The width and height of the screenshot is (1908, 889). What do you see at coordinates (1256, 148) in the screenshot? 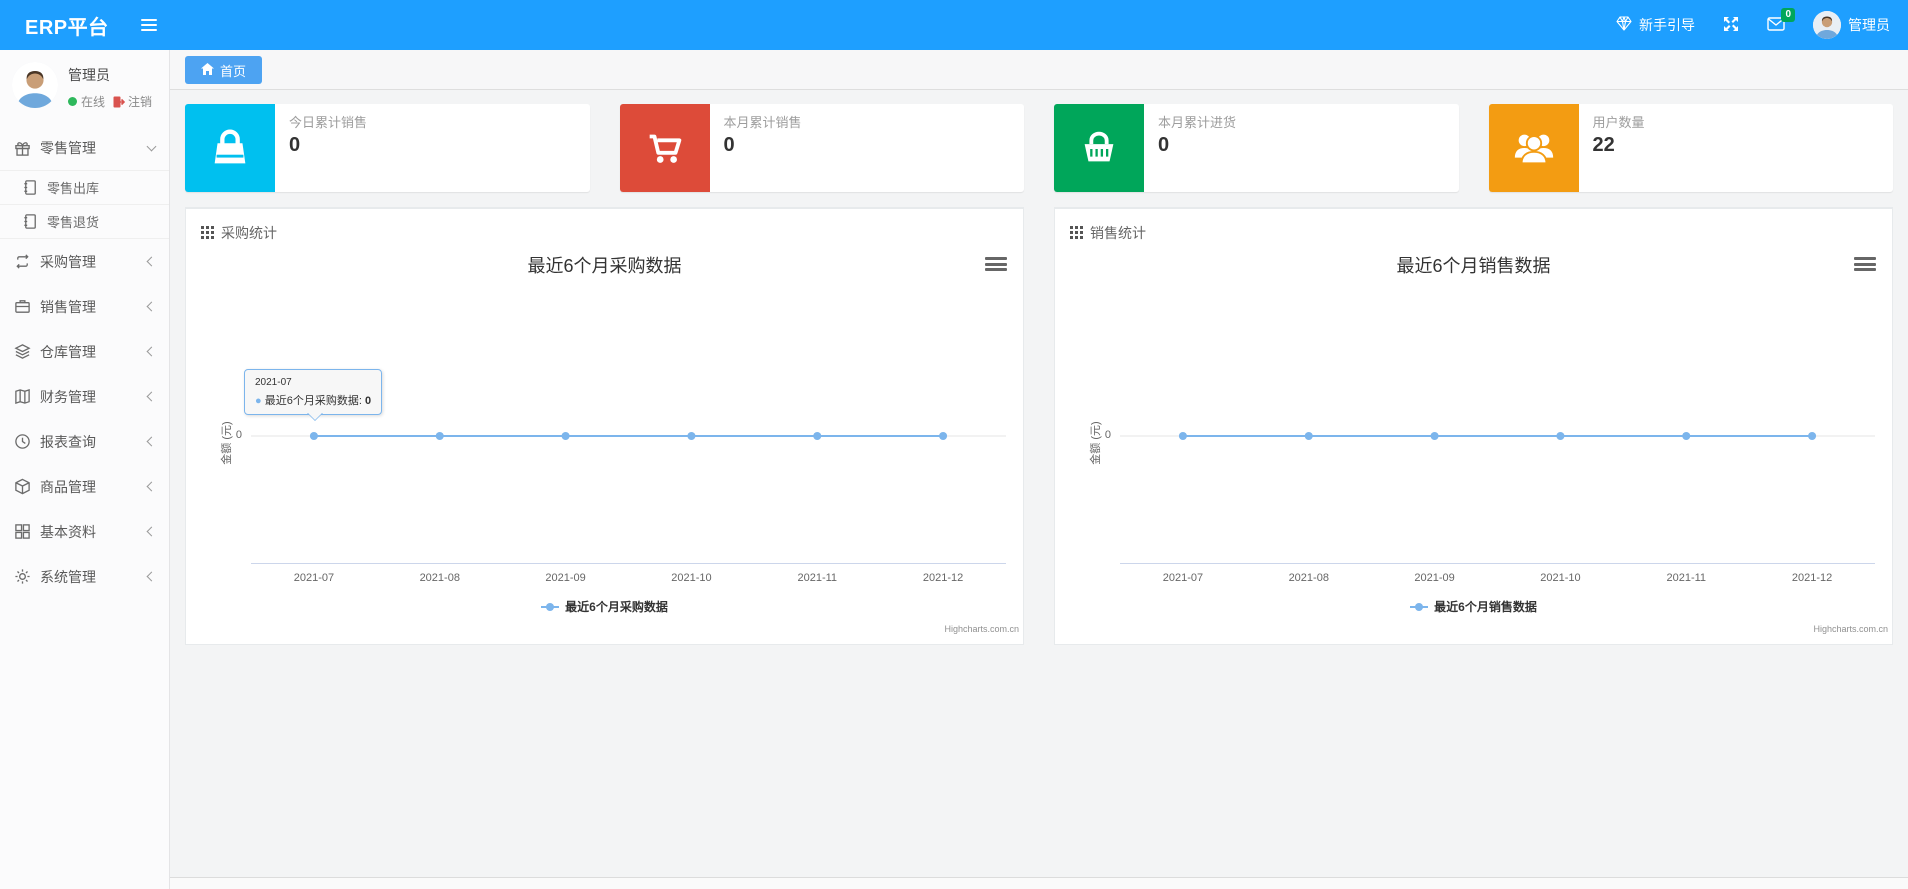
I see `stat-card-month-purchase: 本月累计进货 0` at bounding box center [1256, 148].